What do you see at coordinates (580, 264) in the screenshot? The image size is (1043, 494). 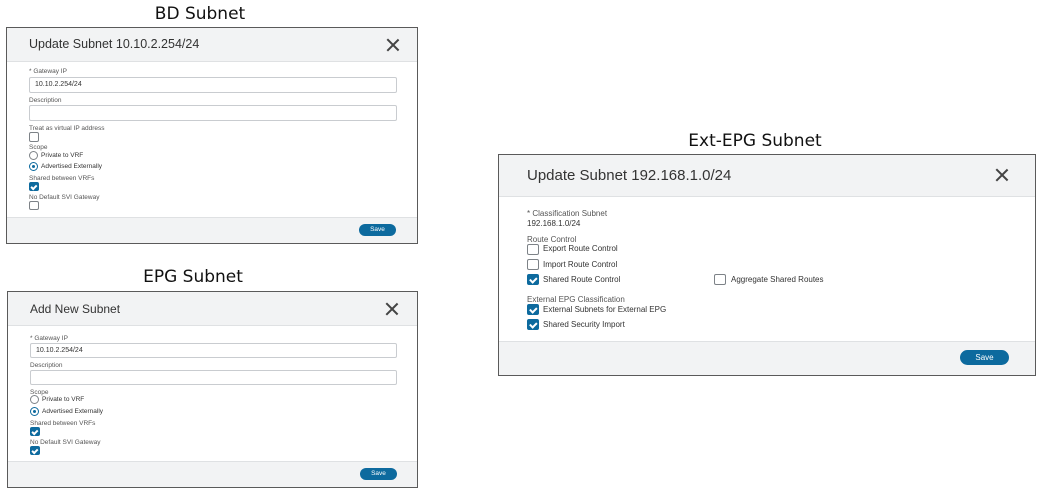 I see `import-route-control-label: Import Route Control` at bounding box center [580, 264].